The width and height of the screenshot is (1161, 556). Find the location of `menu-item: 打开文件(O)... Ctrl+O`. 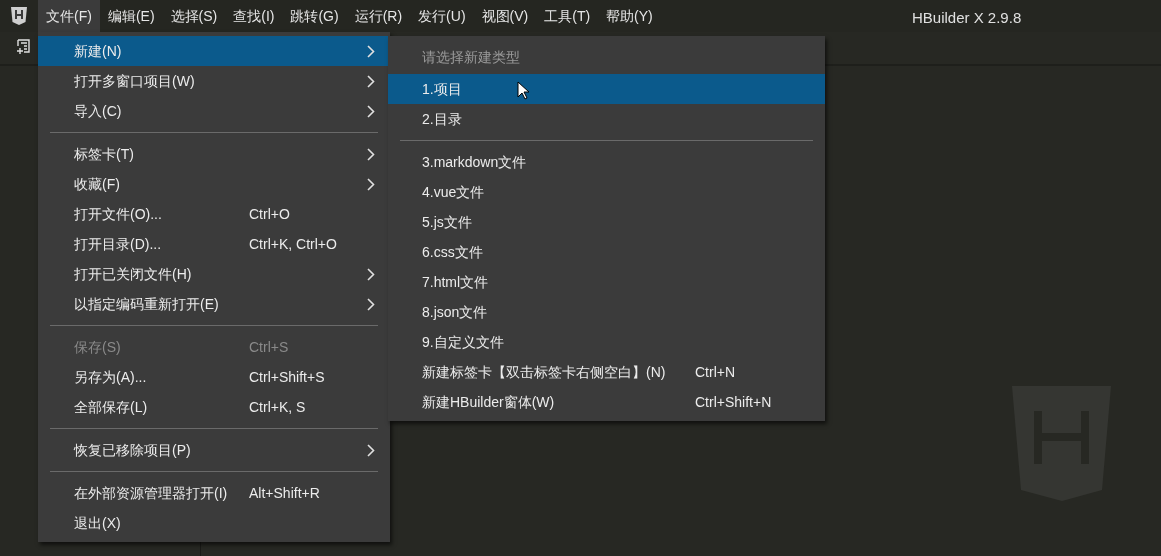

menu-item: 打开文件(O)... Ctrl+O is located at coordinates (214, 214).